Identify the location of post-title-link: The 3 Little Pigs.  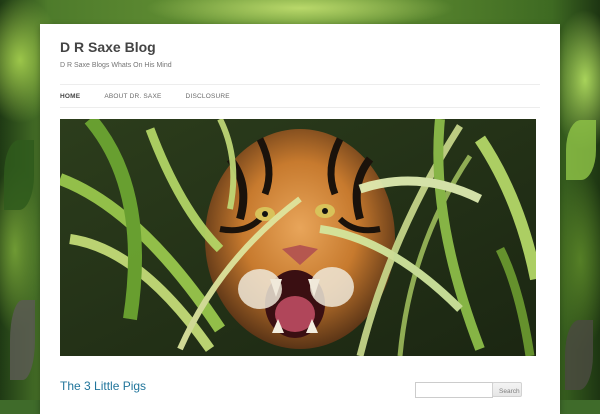
(103, 386).